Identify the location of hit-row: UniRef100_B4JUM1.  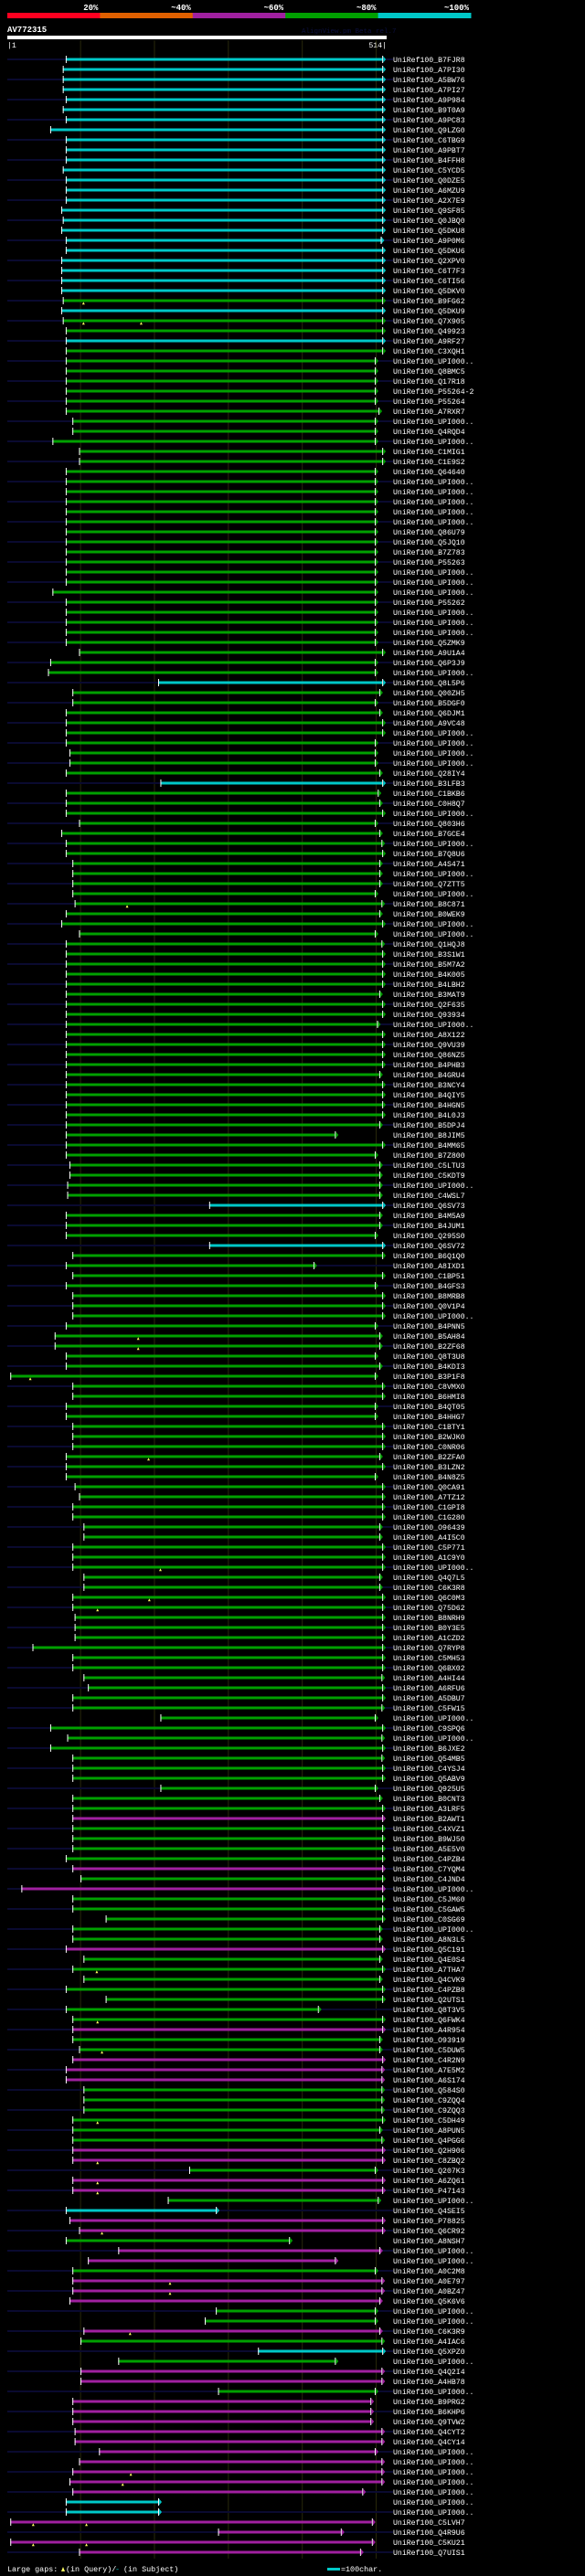
(236, 1226).